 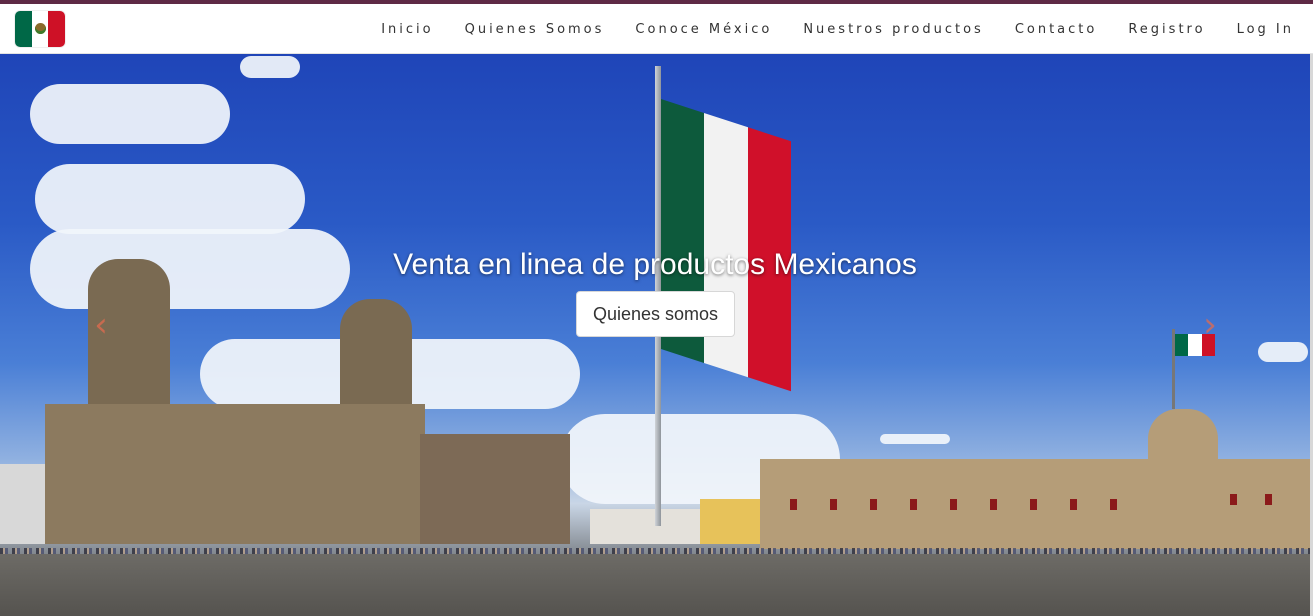 I want to click on side-building, so click(x=22, y=504).